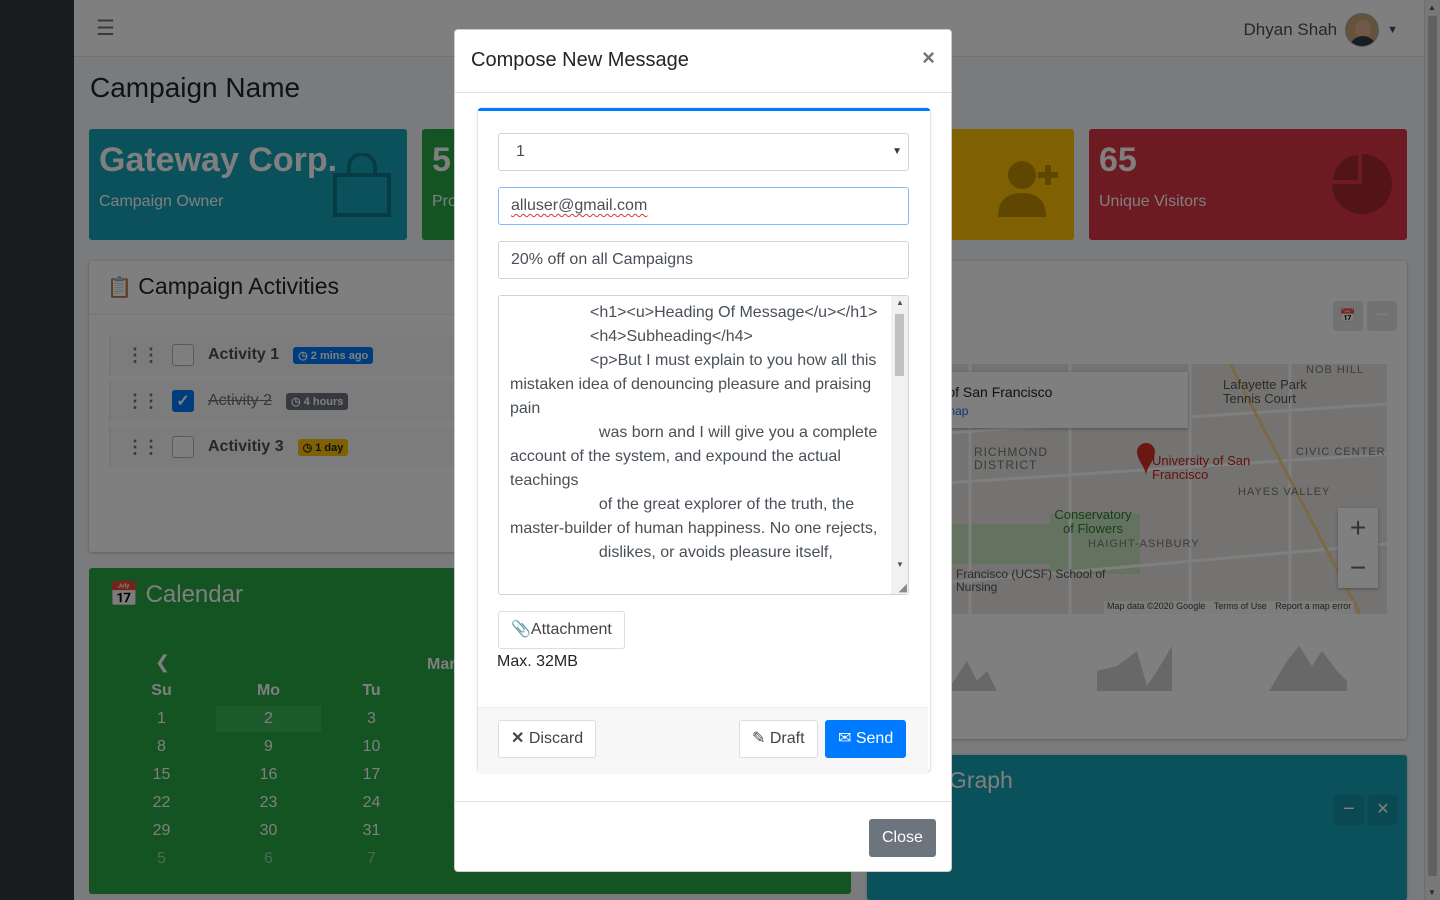 The image size is (1440, 900). I want to click on times-icon: ✕, so click(518, 738).